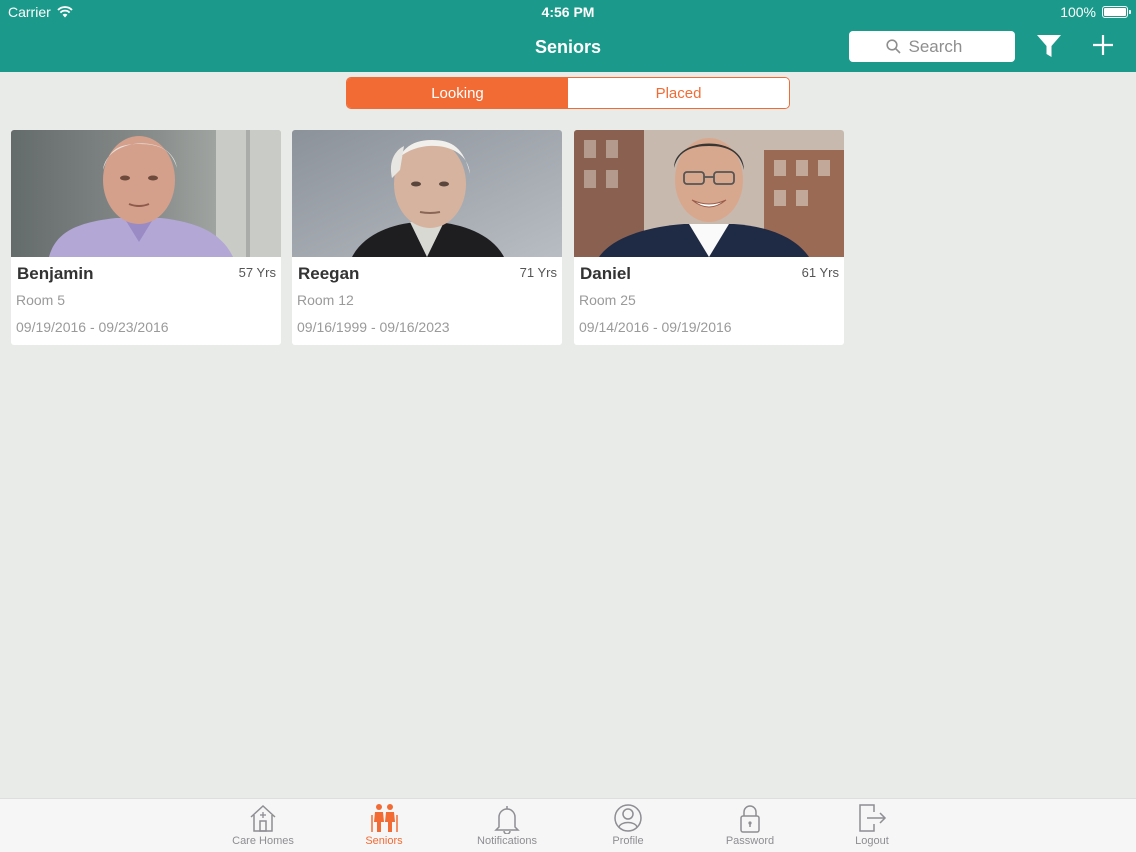 Image resolution: width=1136 pixels, height=852 pixels. What do you see at coordinates (873, 818) in the screenshot?
I see `logout-icon` at bounding box center [873, 818].